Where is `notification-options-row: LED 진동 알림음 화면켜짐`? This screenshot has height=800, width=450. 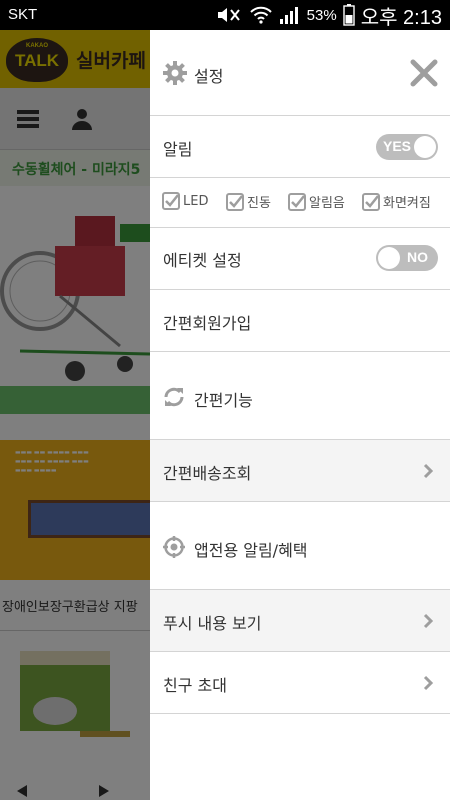
notification-options-row: LED 진동 알림음 화면켜짐 is located at coordinates (300, 203).